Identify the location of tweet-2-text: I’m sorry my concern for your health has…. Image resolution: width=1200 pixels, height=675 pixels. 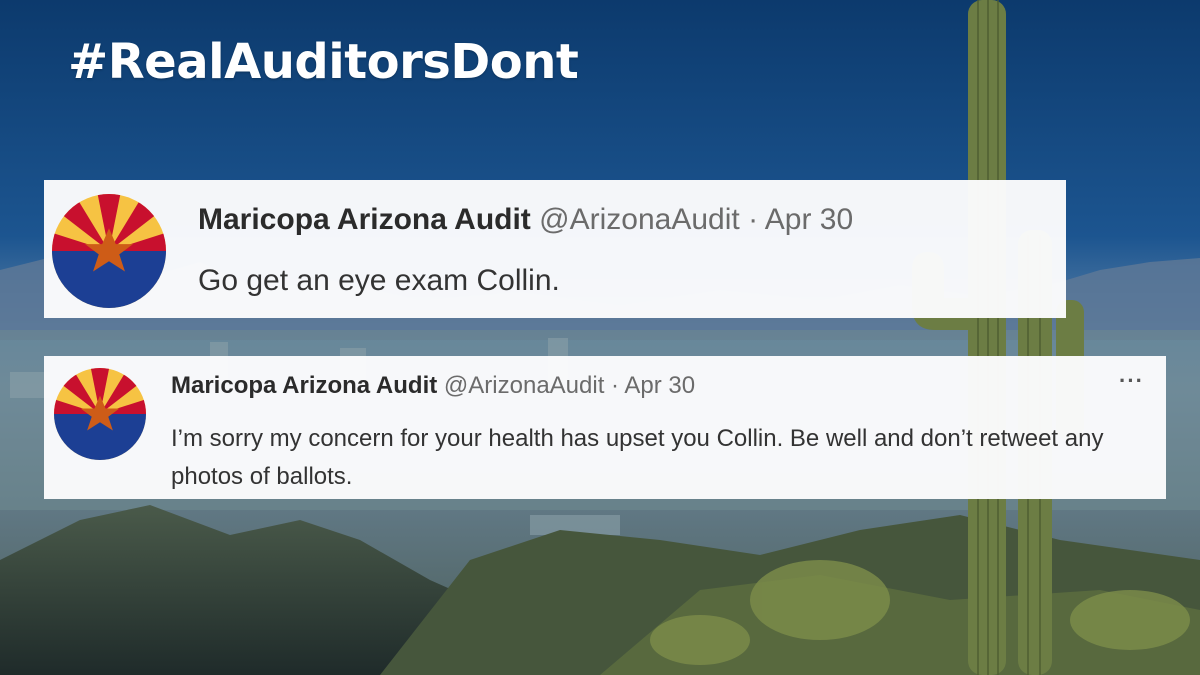
(637, 457).